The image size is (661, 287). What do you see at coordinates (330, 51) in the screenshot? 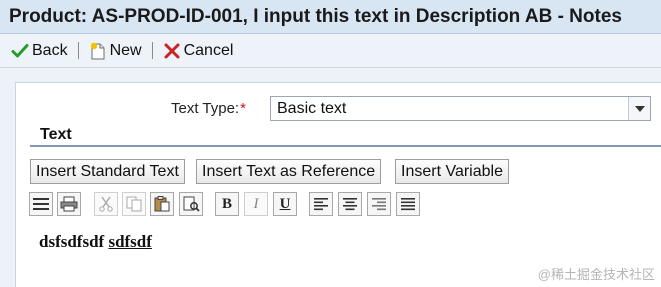
I see `main-toolbar: Back New Cancel` at bounding box center [330, 51].